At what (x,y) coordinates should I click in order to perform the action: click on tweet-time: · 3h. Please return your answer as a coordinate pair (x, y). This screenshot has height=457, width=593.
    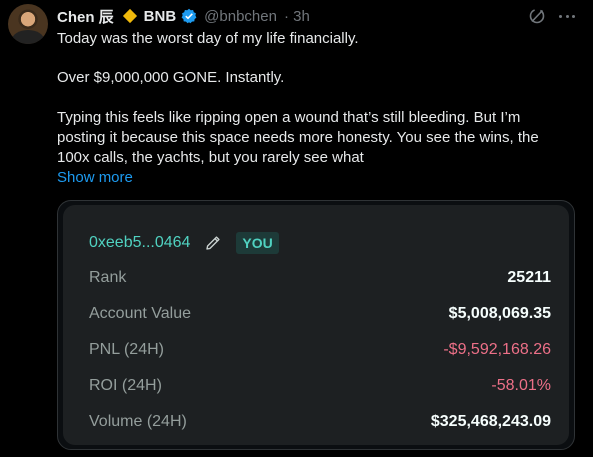
    Looking at the image, I should click on (297, 16).